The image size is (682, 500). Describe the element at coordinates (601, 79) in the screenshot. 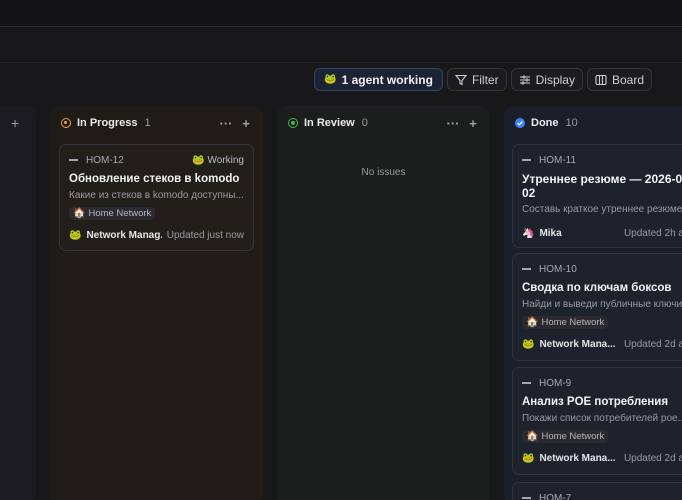

I see `board-icon` at that location.